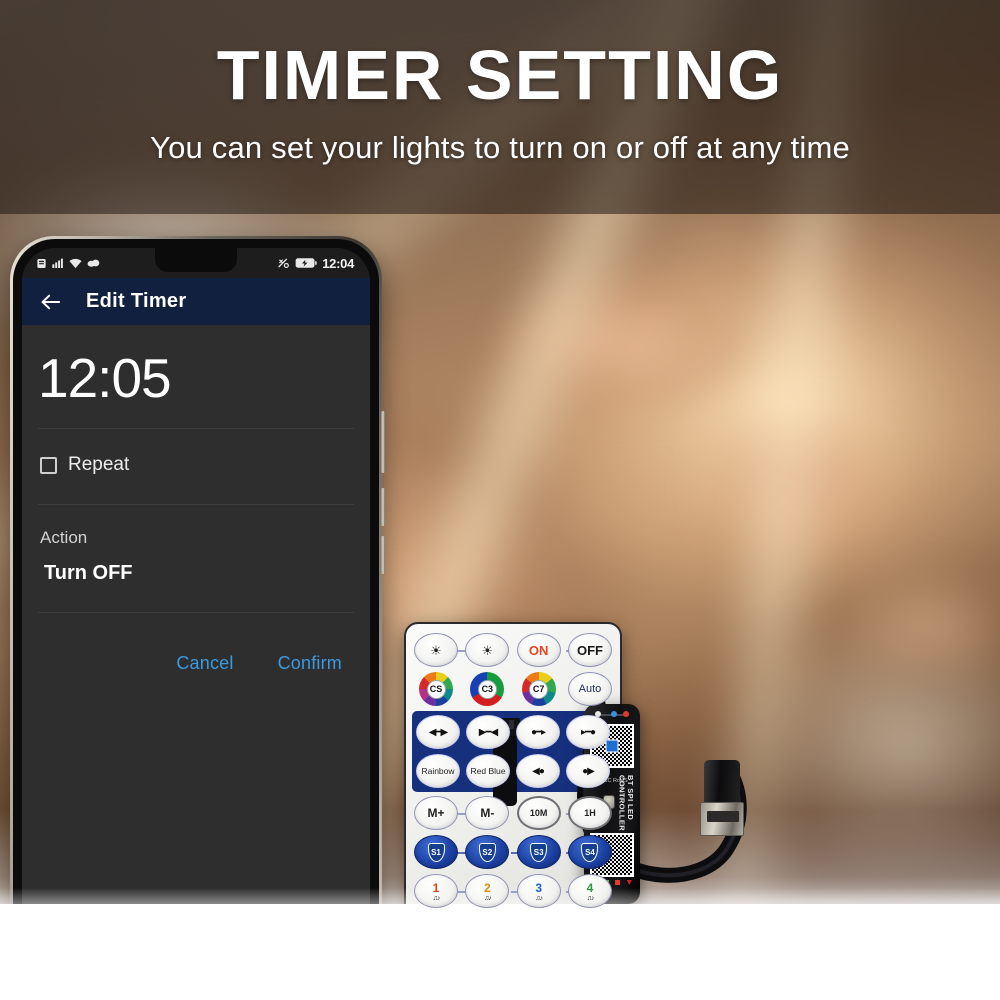  Describe the element at coordinates (513, 650) in the screenshot. I see `brightness-power-row: ☀ ☀ ON OFF` at that location.